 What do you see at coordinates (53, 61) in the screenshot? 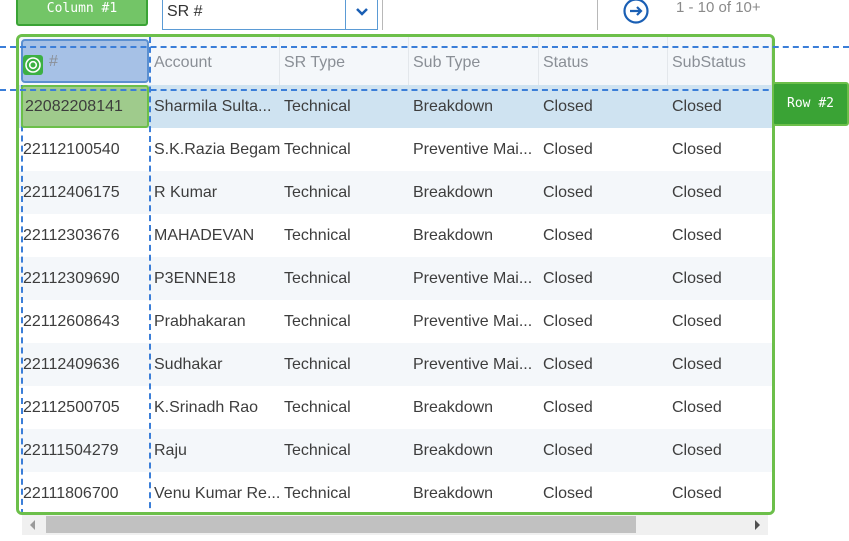
I see `column-header-label: #` at bounding box center [53, 61].